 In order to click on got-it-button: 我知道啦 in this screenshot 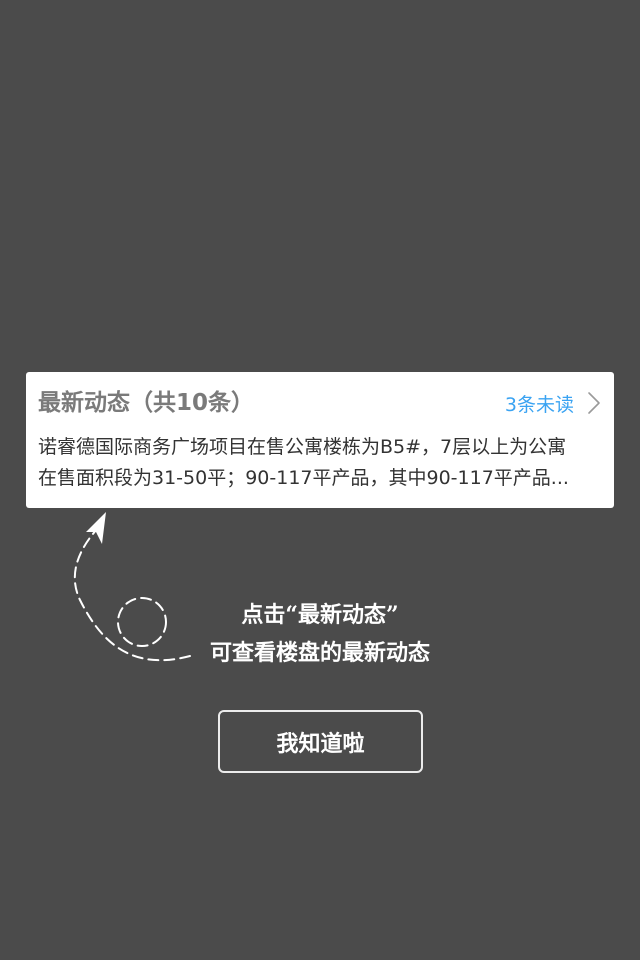, I will do `click(320, 741)`.